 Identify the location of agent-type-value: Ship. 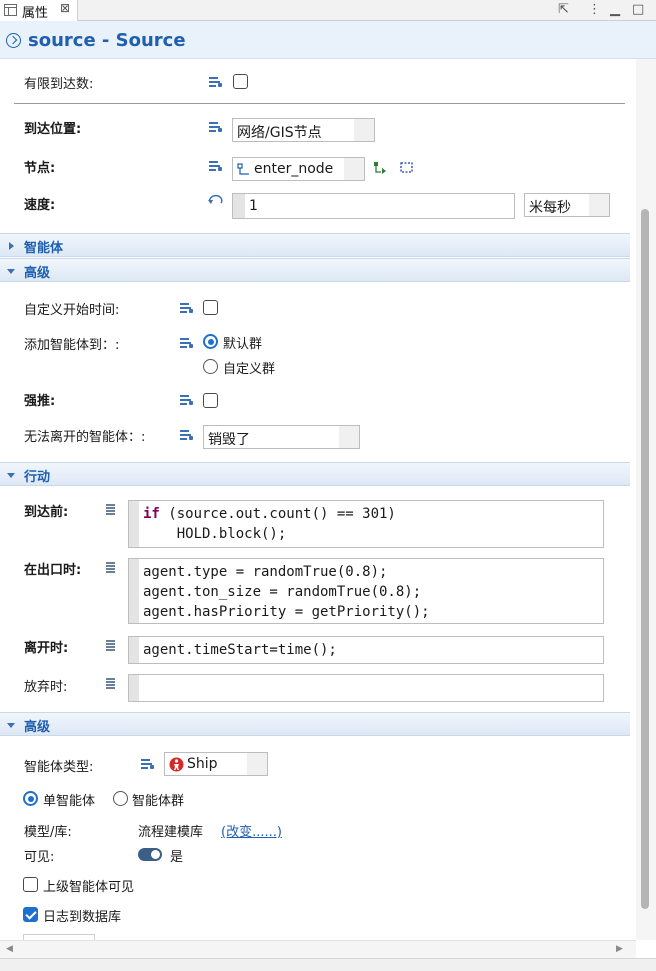
(202, 764).